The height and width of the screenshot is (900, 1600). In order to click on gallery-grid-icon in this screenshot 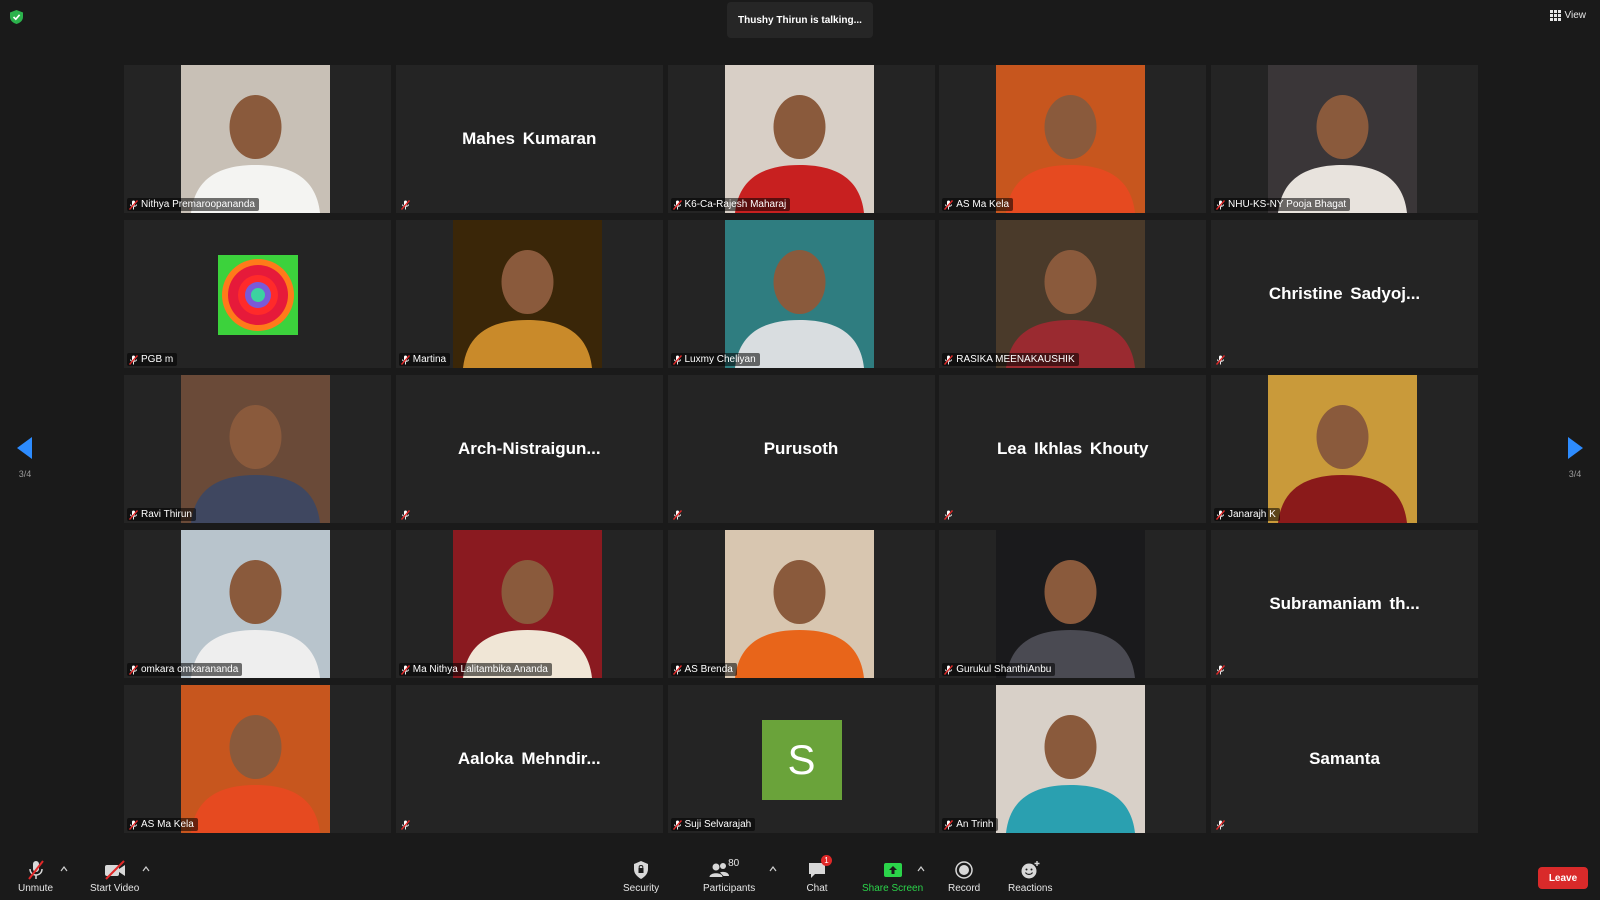, I will do `click(1555, 15)`.